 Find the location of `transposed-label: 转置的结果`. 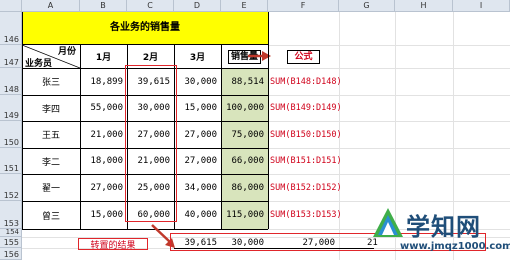

transposed-label: 转置的结果 is located at coordinates (113, 244).